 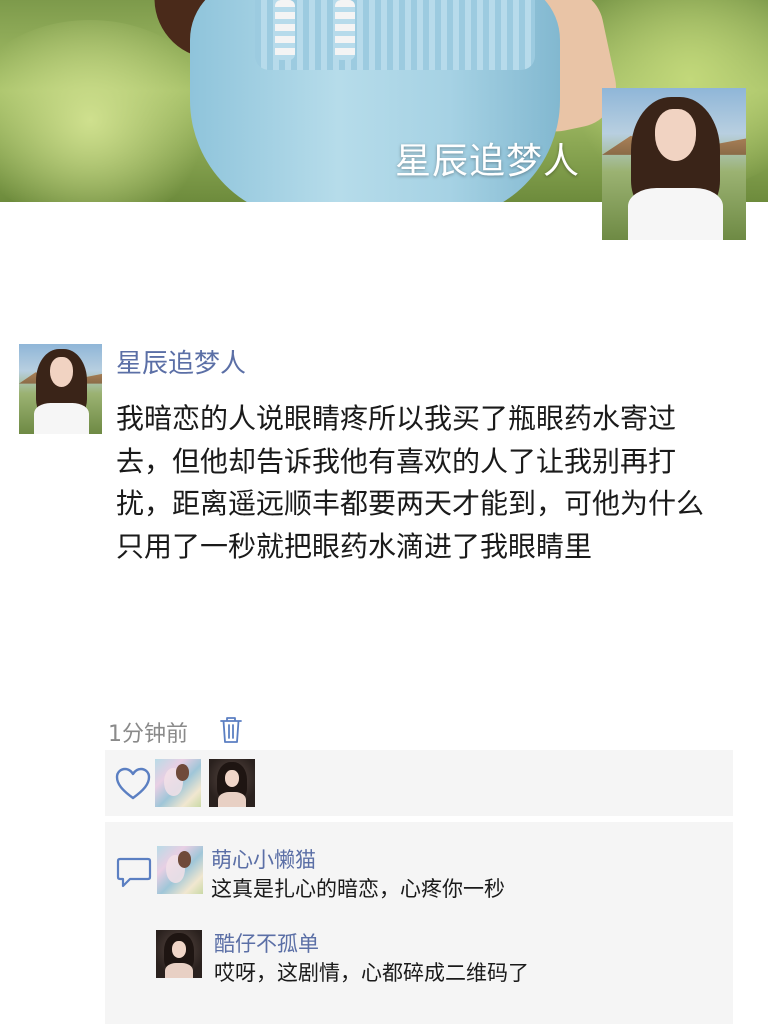 I want to click on comment-icon, so click(x=134, y=873).